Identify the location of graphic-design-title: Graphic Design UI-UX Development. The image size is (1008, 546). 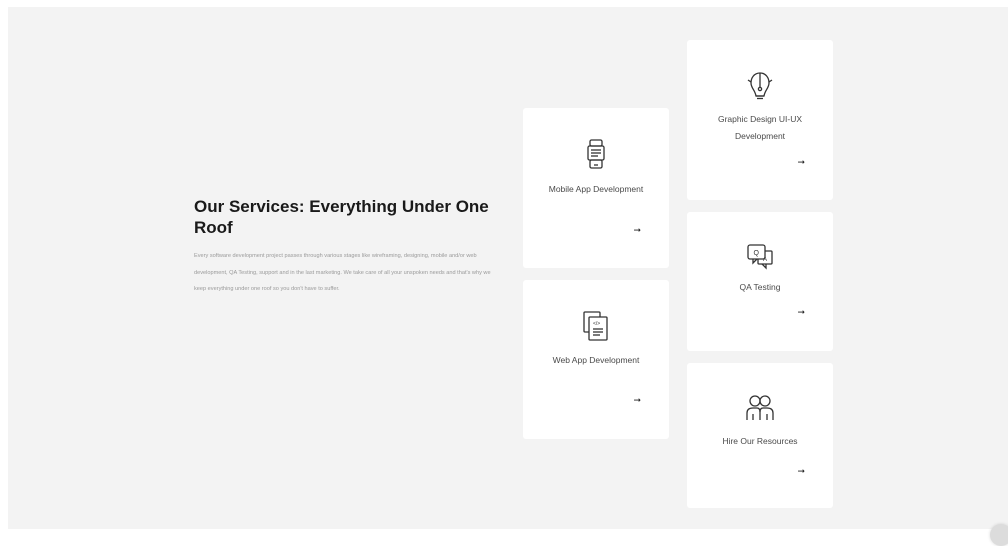
(760, 127).